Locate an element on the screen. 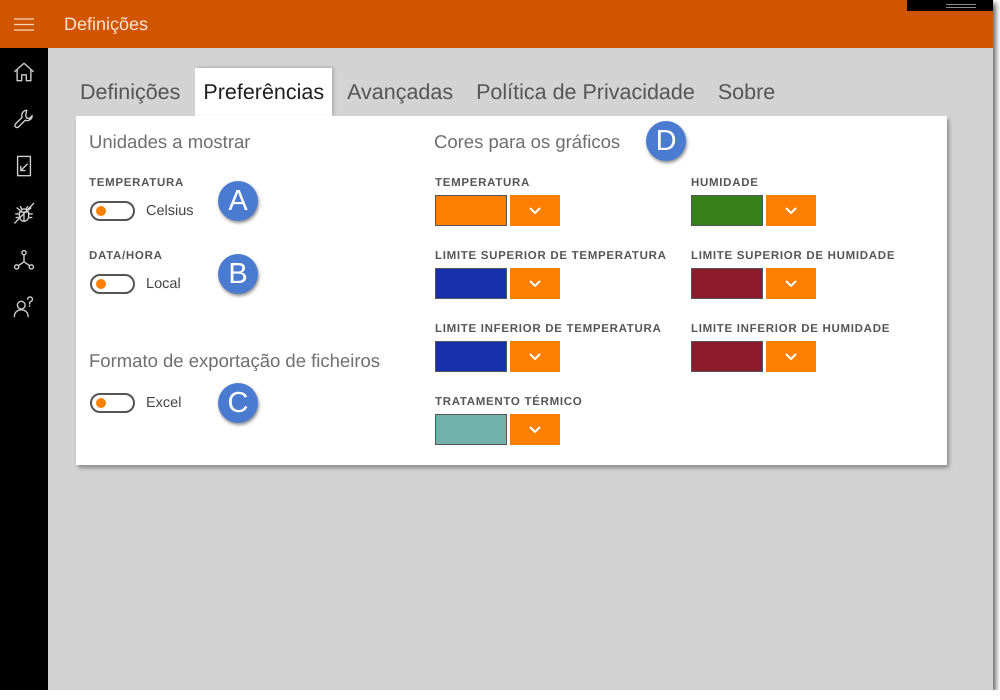 This screenshot has height=700, width=1000. section-heading: Formato de exportação de ficheiros is located at coordinates (235, 361).